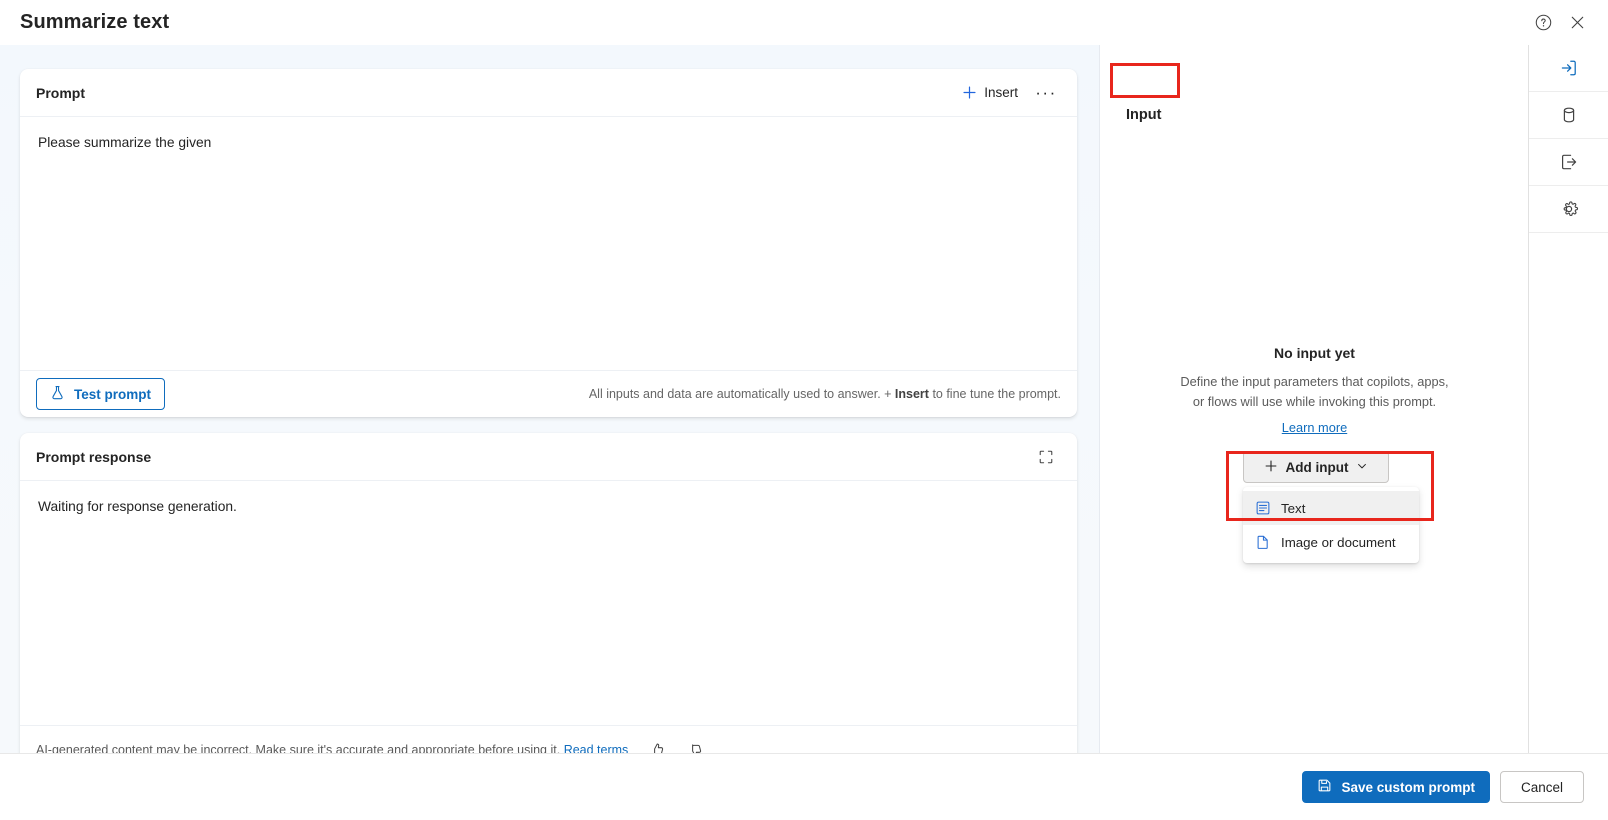 Image resolution: width=1608 pixels, height=820 pixels. I want to click on ellipsis-icon: ···, so click(1046, 92).